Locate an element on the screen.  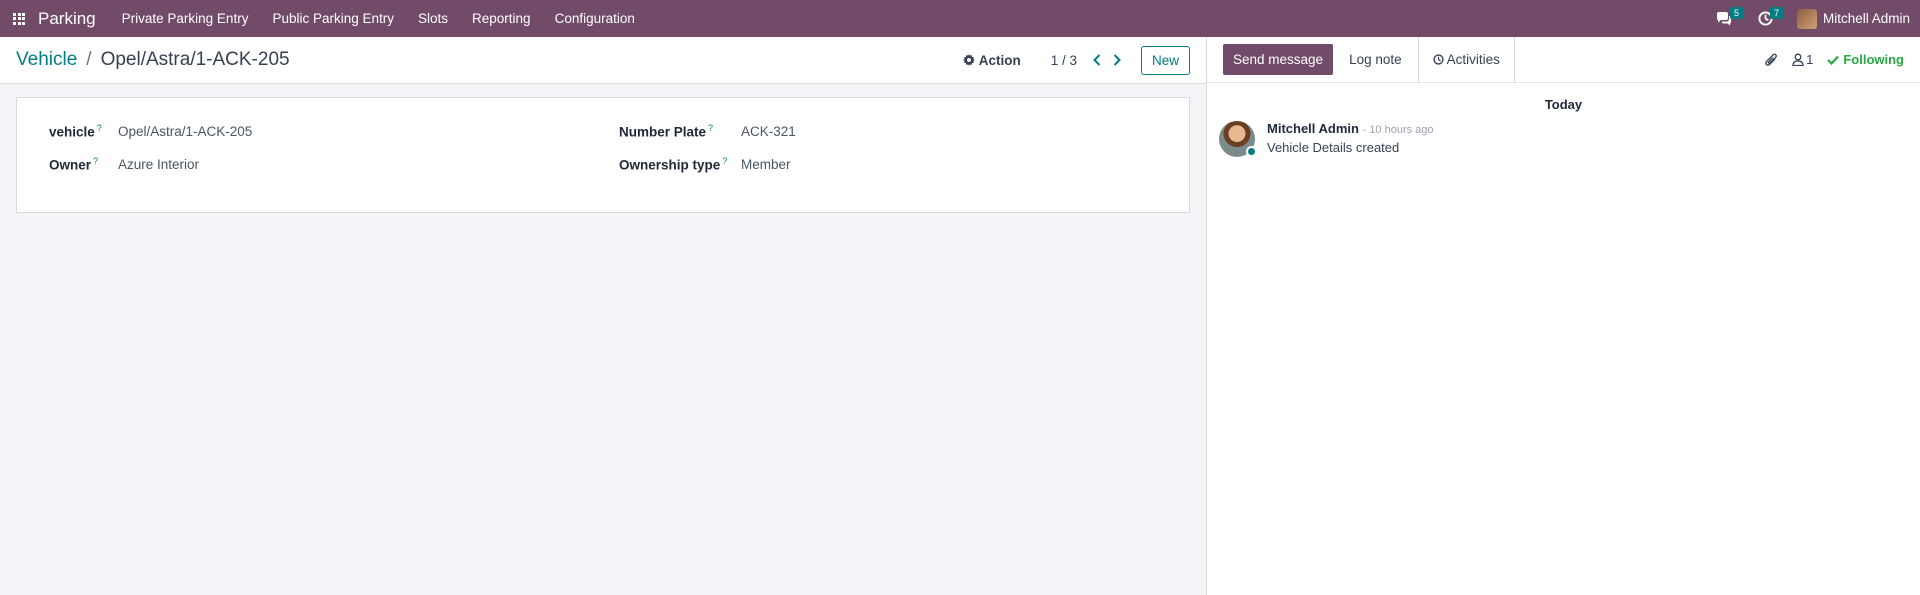
activities-count-badge: 7 is located at coordinates (1776, 13).